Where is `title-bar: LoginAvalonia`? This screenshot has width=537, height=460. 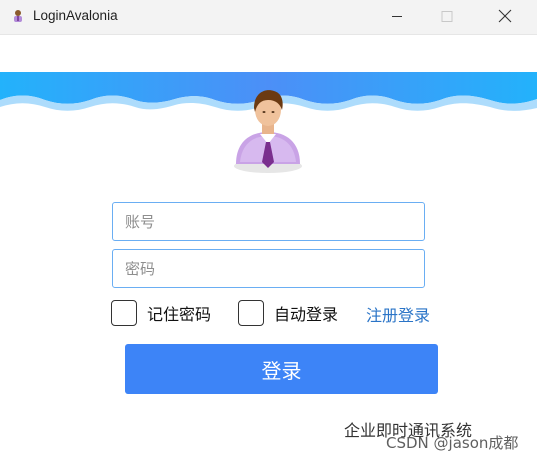 title-bar: LoginAvalonia is located at coordinates (268, 17).